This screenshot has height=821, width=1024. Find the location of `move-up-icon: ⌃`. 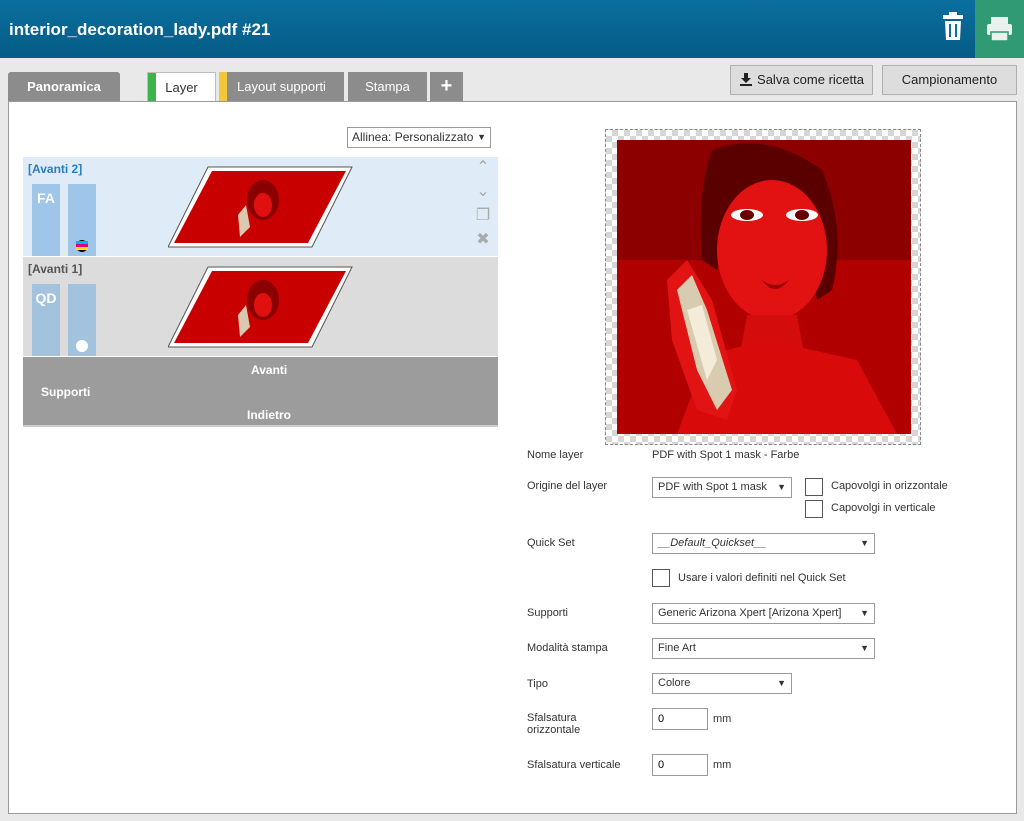

move-up-icon: ⌃ is located at coordinates (483, 169).